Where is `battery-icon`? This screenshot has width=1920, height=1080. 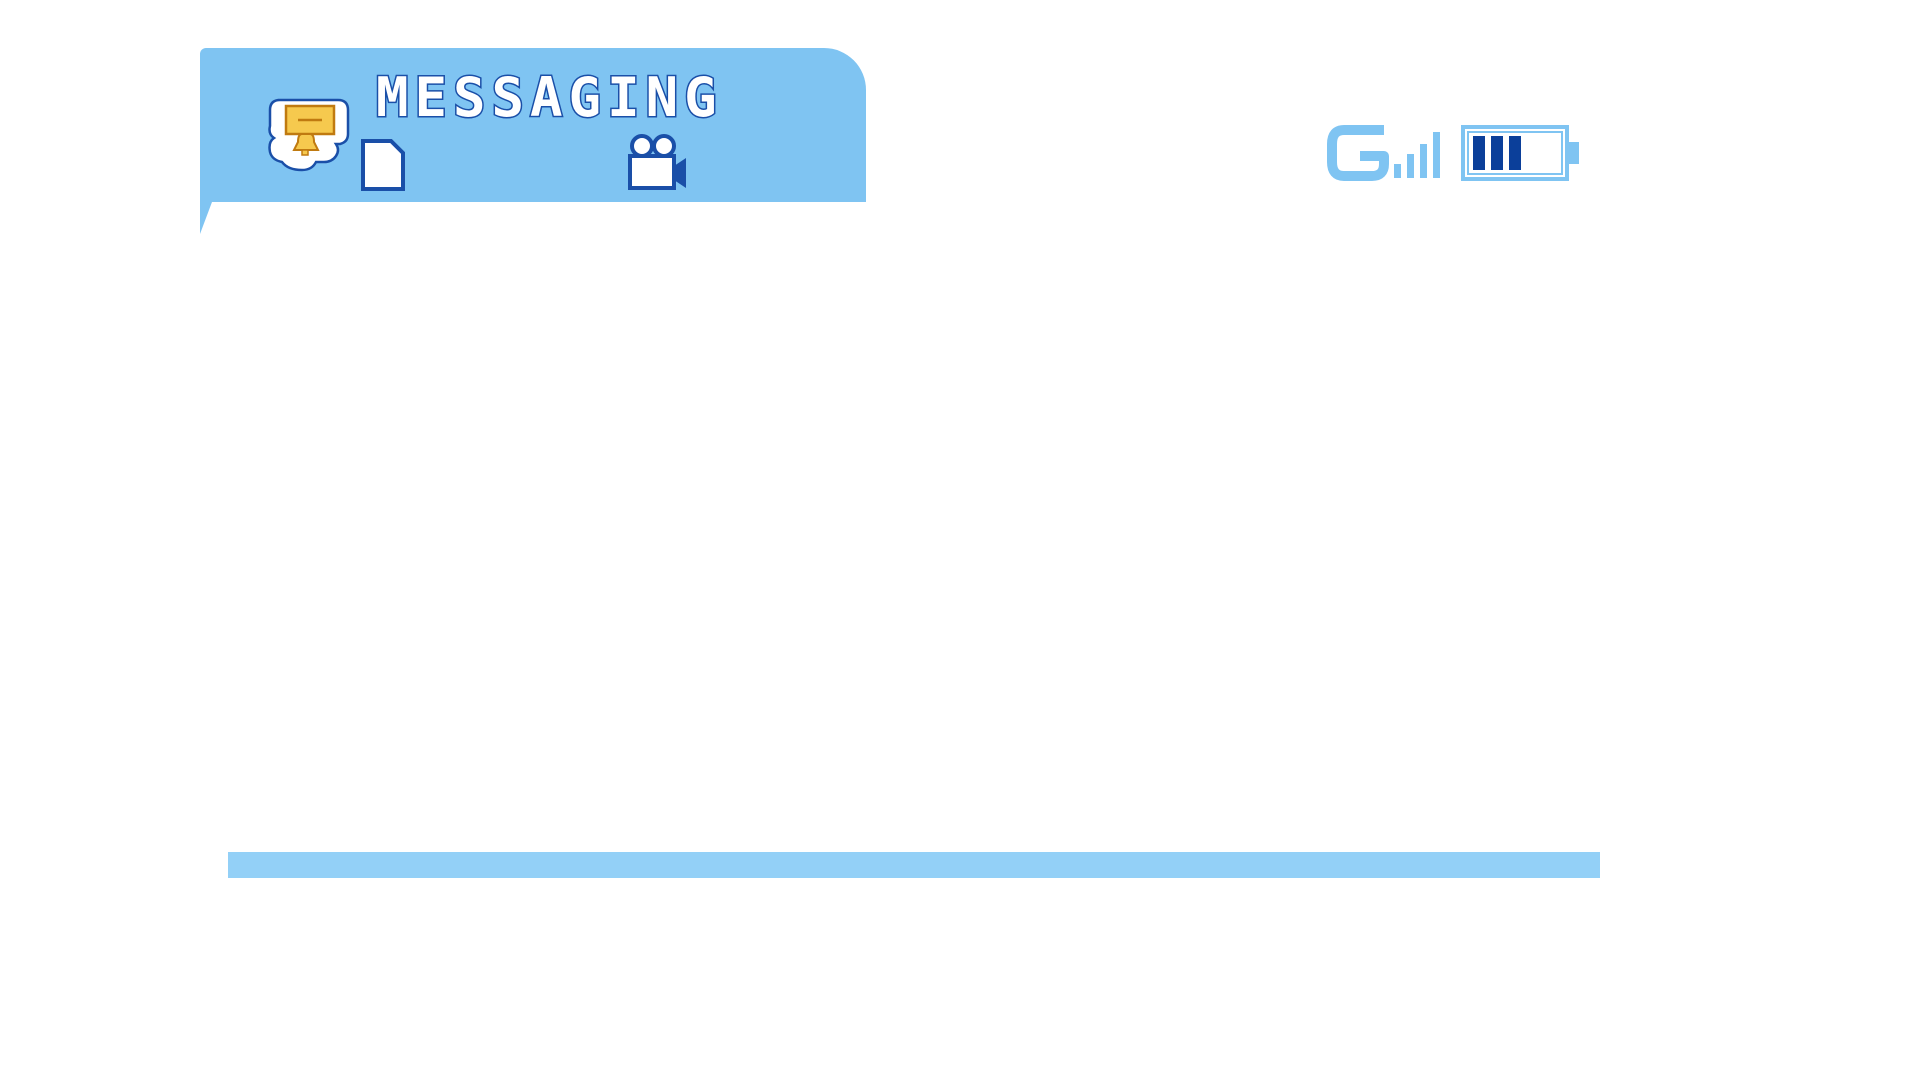
battery-icon is located at coordinates (1520, 153).